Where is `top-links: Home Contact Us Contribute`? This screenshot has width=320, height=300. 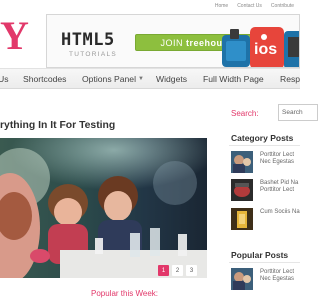
top-links: Home Contact Us Contribute is located at coordinates (254, 6).